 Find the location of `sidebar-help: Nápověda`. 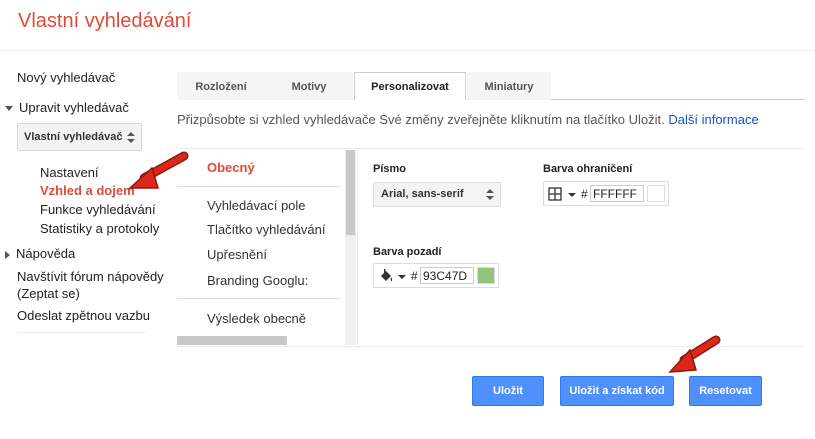

sidebar-help: Nápověda is located at coordinates (40, 253).